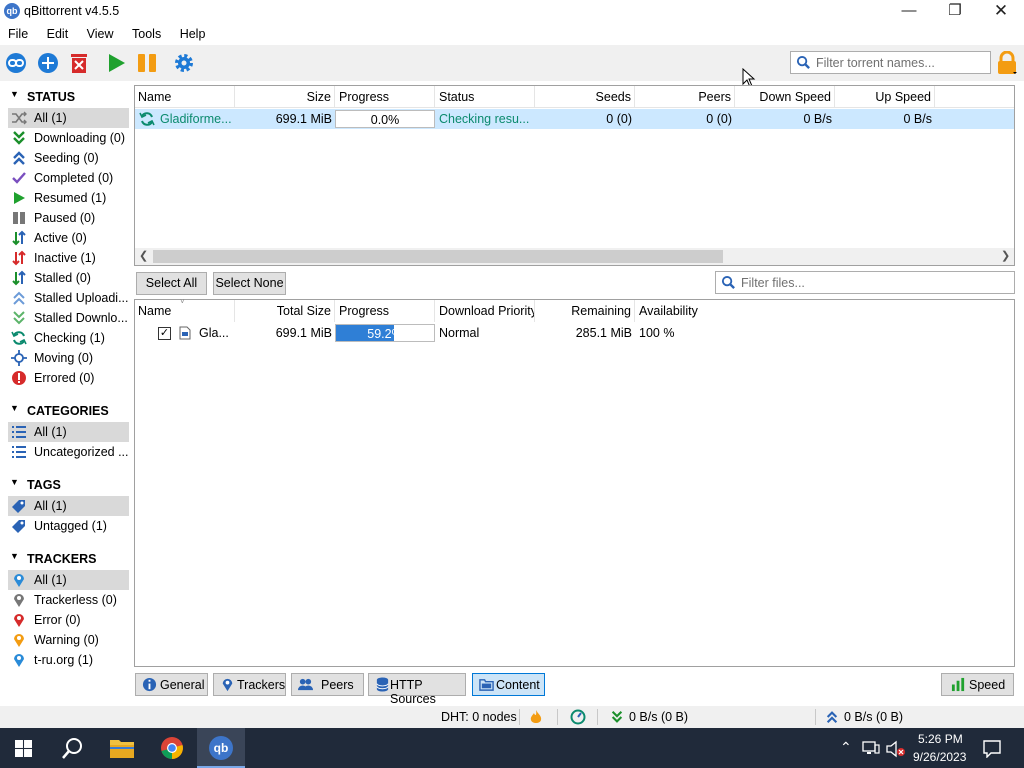 Image resolution: width=1024 pixels, height=768 pixels. I want to click on menu-tools: Tools, so click(146, 32).